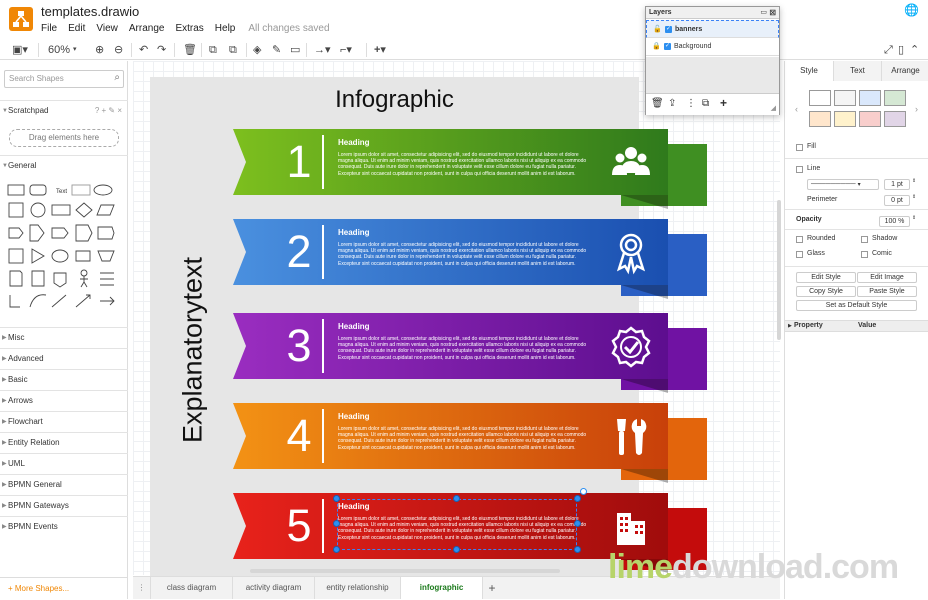 The width and height of the screenshot is (928, 600). I want to click on selection-box, so click(457, 524).